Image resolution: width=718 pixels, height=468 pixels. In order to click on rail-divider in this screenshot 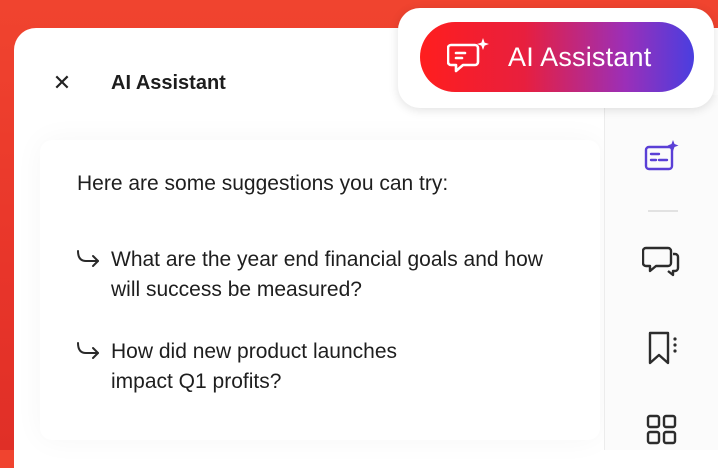, I will do `click(663, 211)`.